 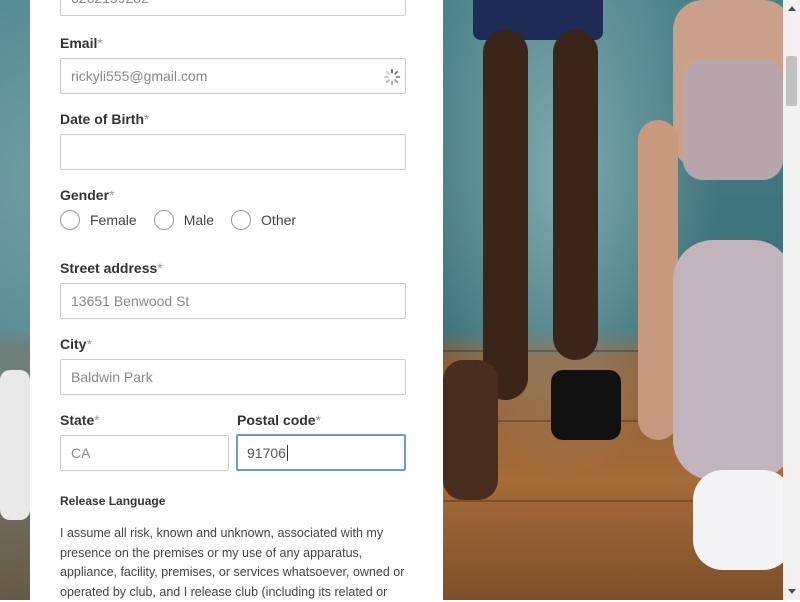 What do you see at coordinates (110, 3) in the screenshot?
I see `phone-value: 6262159282` at bounding box center [110, 3].